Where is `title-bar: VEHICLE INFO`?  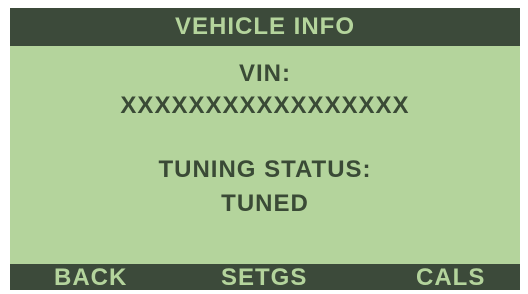
title-bar: VEHICLE INFO is located at coordinates (265, 27).